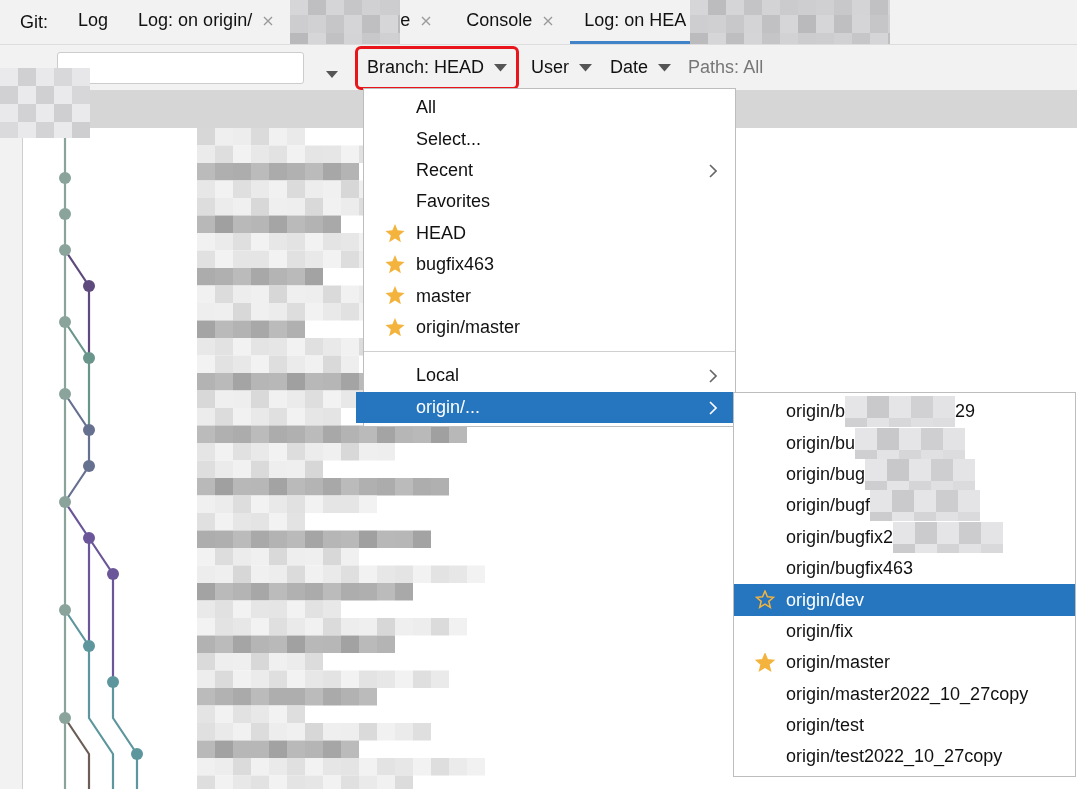  I want to click on menu-item: origin/test2022_10_27copy, so click(904, 757).